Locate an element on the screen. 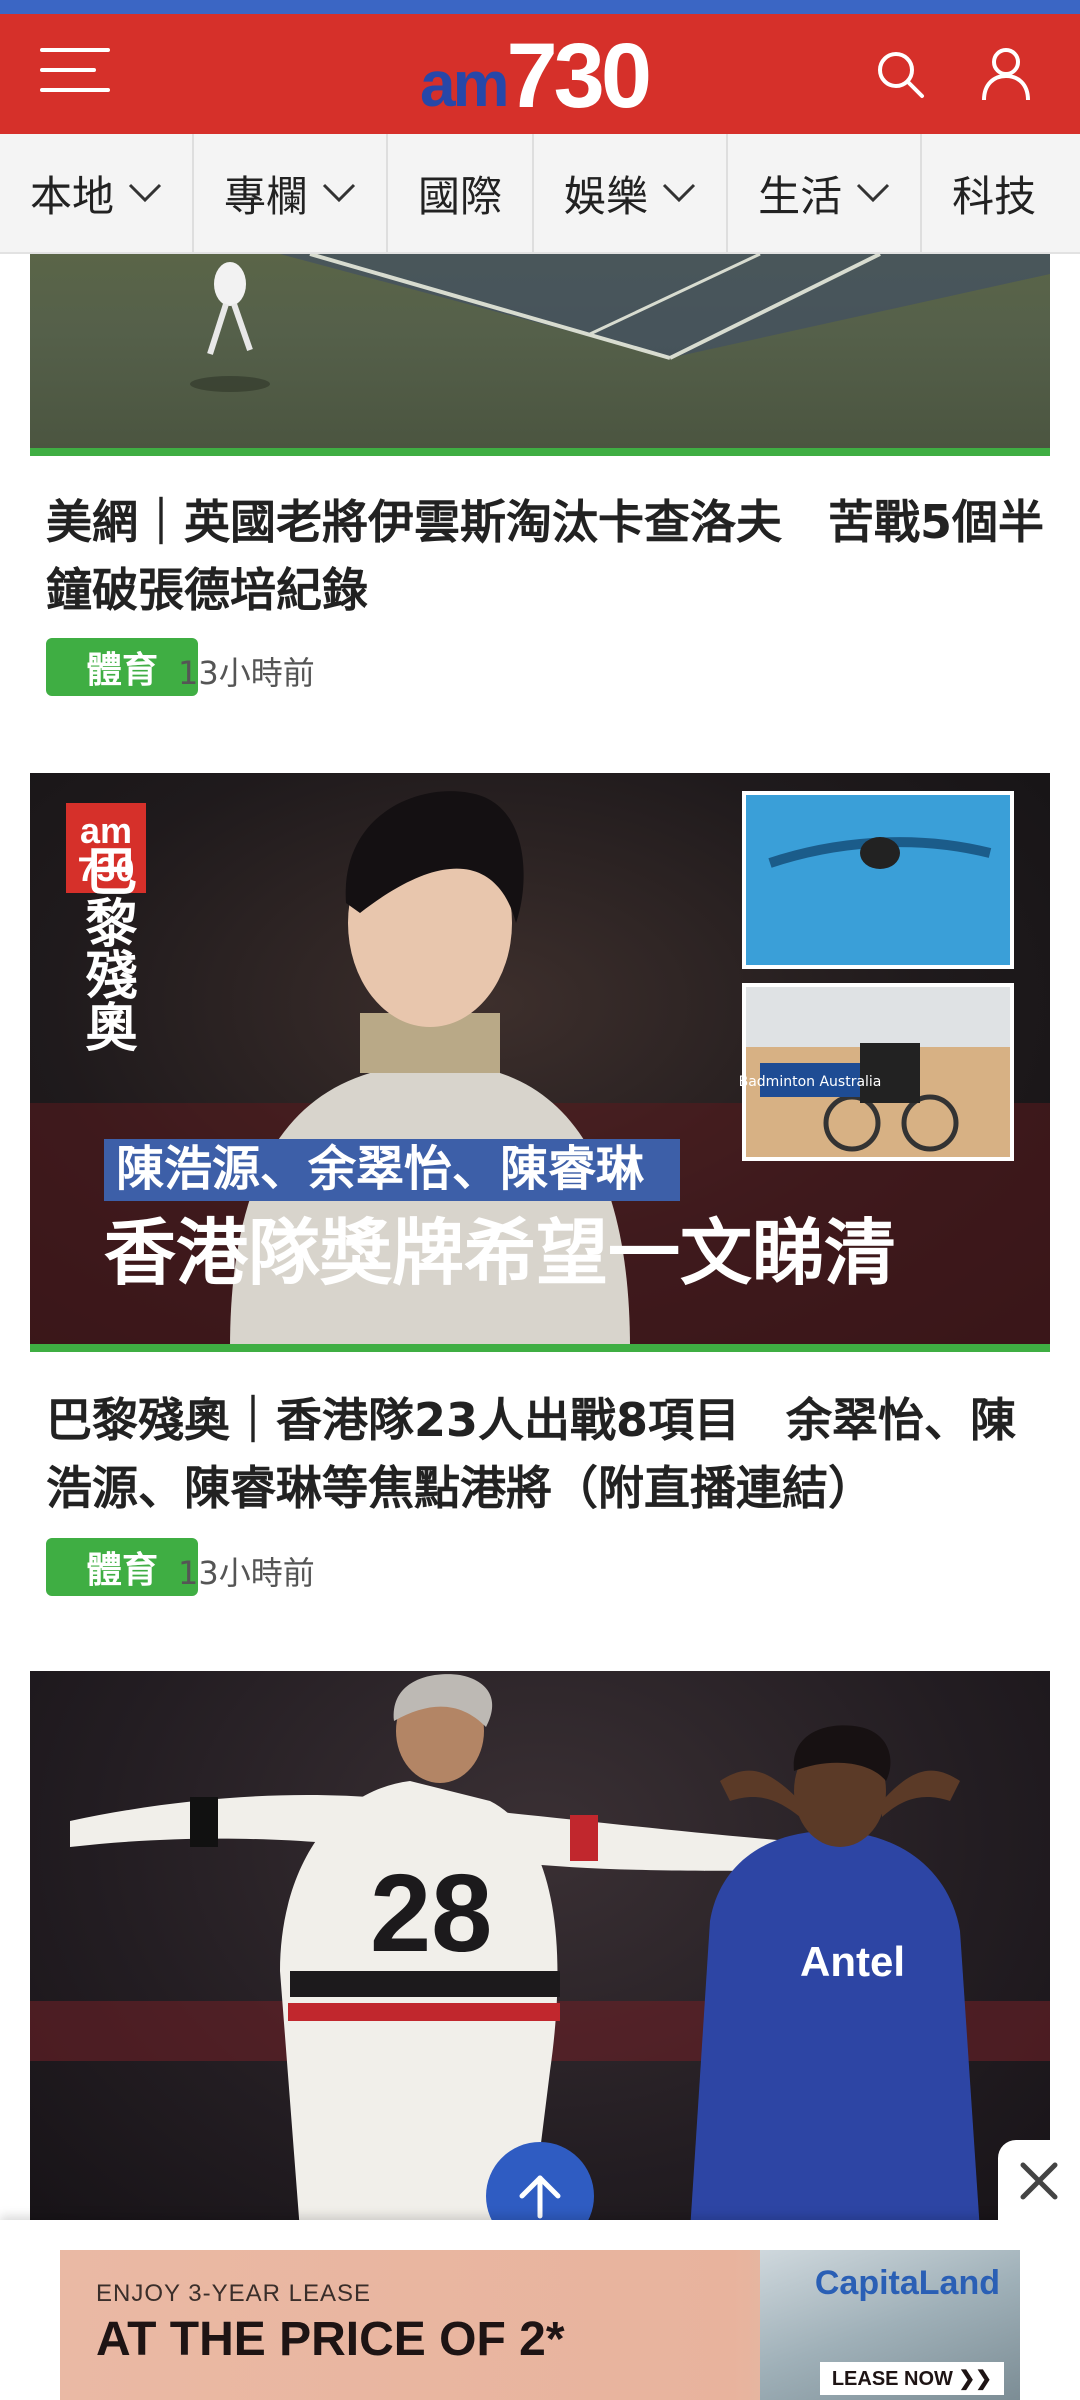 This screenshot has width=1080, height=2400. nav-item-label: 娛樂 is located at coordinates (606, 196).